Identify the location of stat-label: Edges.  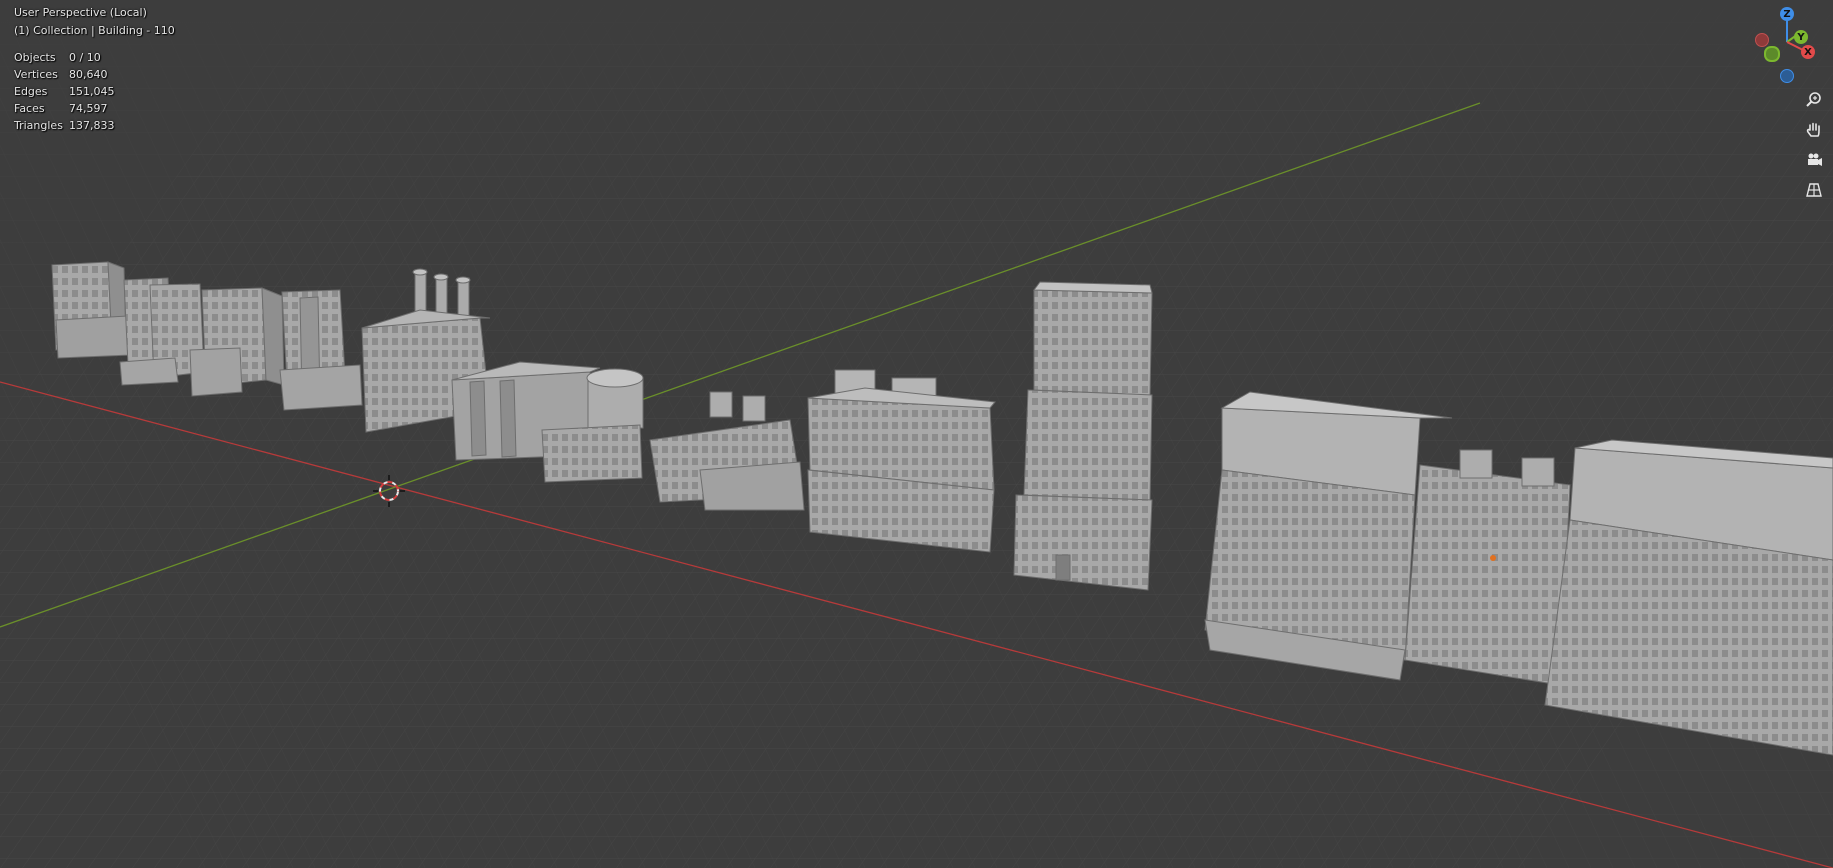
(31, 91).